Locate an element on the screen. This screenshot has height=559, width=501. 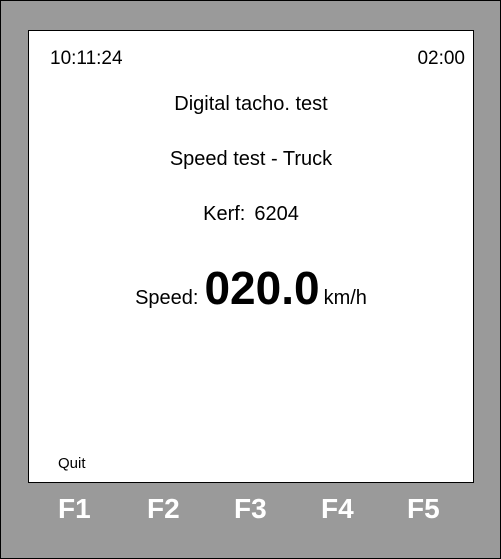
function-key-row: F1 F2 F3 F4 F5 is located at coordinates (250, 518).